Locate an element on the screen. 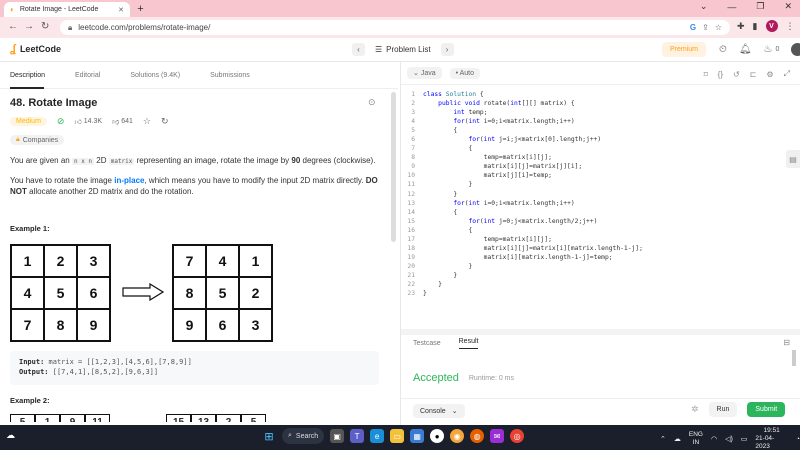  debugger-icon: ✲ is located at coordinates (695, 409).